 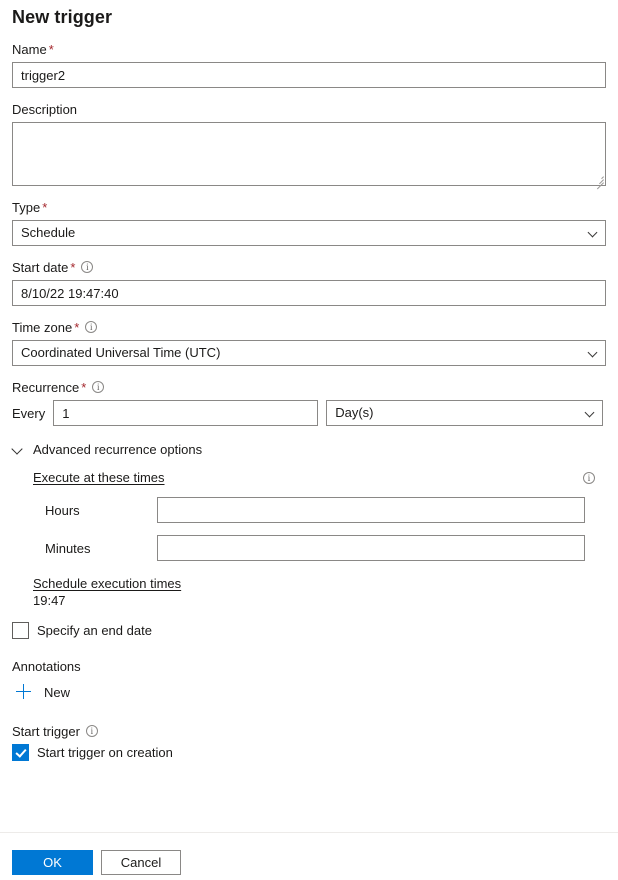 I want to click on dialog-footer: OK Cancel, so click(x=309, y=856).